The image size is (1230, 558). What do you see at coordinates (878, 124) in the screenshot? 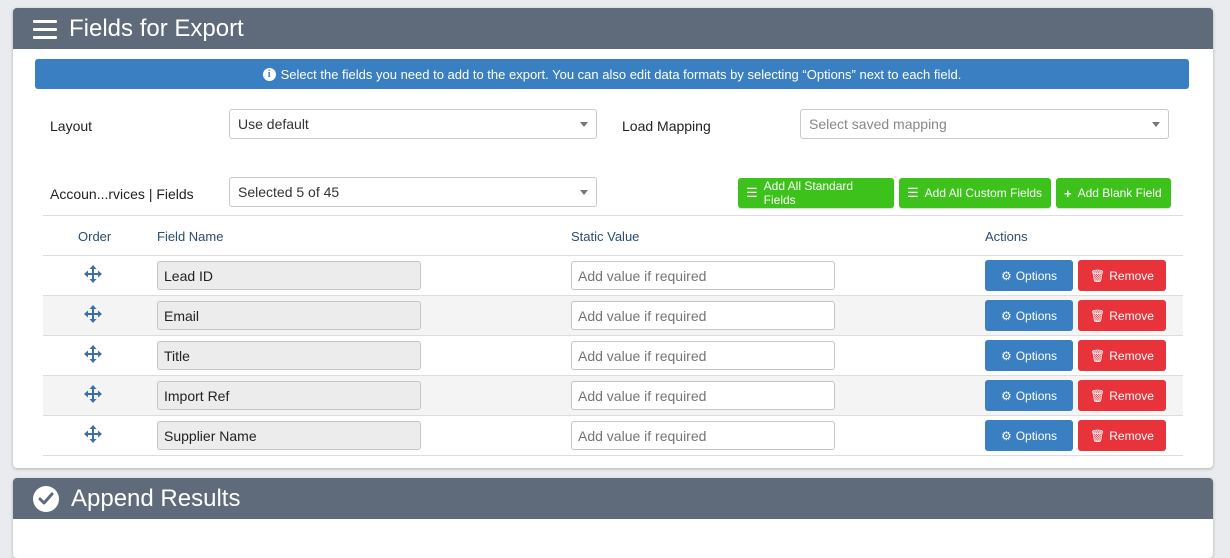
I see `load-mapping-placeholder: Select saved mapping` at bounding box center [878, 124].